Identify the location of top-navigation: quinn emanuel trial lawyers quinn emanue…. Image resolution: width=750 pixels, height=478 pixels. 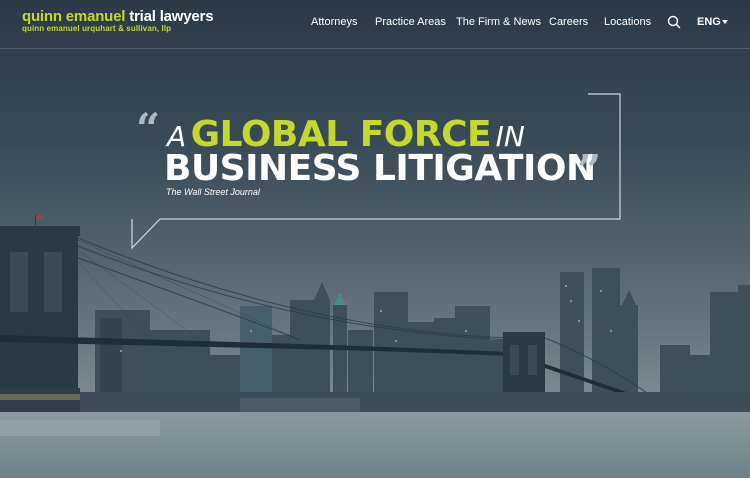
(375, 24).